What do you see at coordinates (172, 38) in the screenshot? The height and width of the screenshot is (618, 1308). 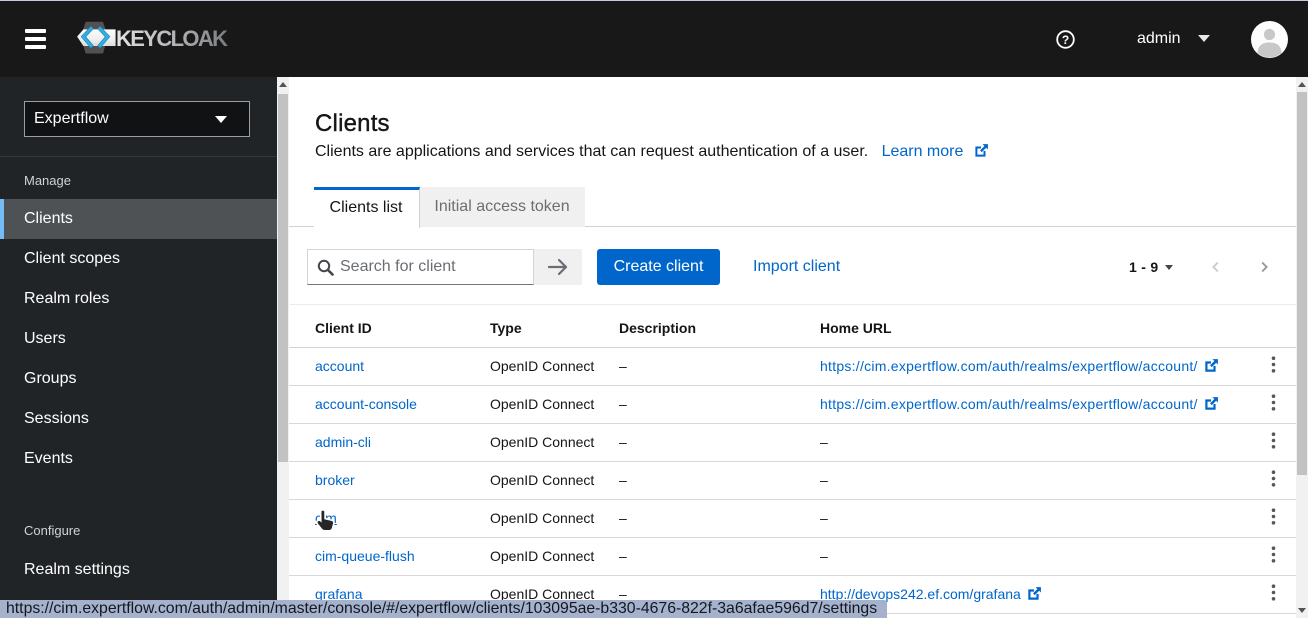 I see `svg-text: KEYCLOAK` at bounding box center [172, 38].